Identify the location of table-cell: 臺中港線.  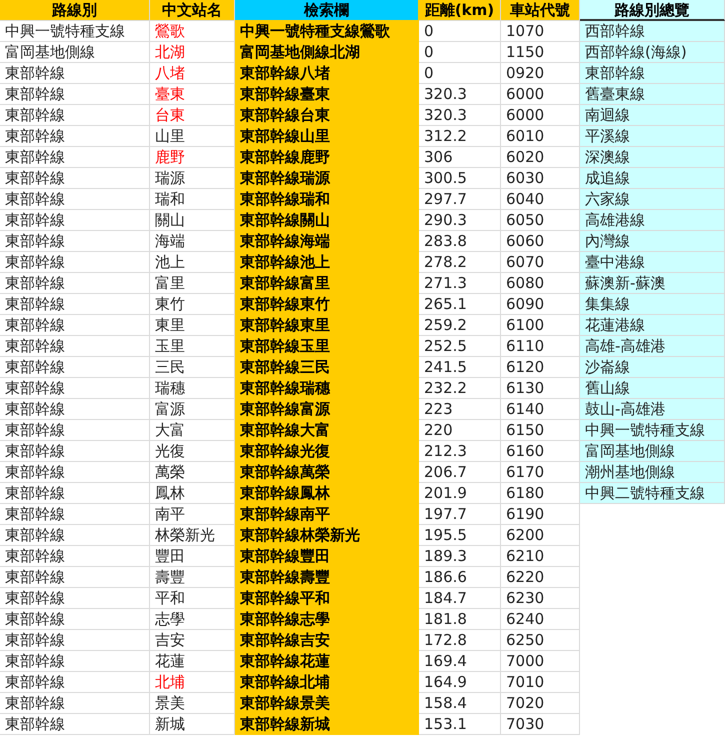
(652, 262).